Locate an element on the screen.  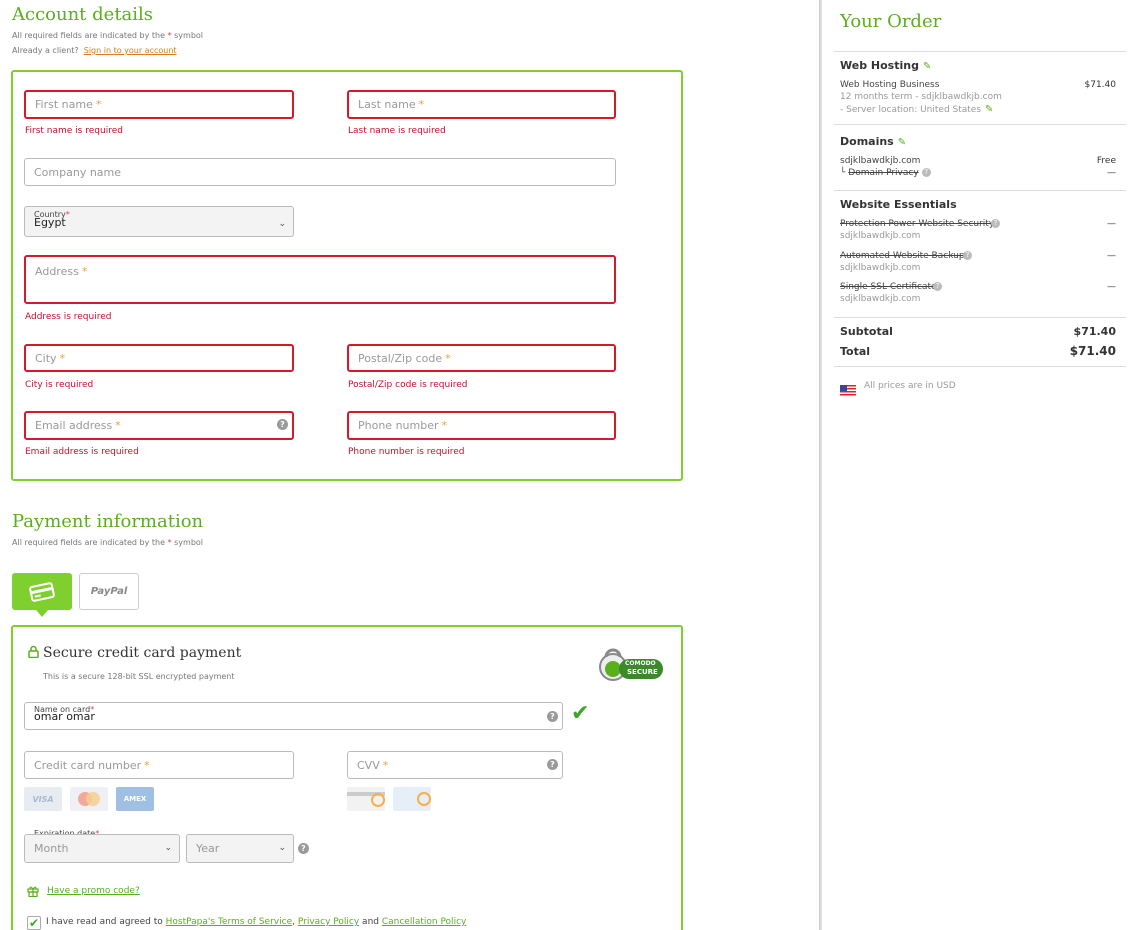
terms-of-service-link: HostPapa's Terms of Service is located at coordinates (229, 922).